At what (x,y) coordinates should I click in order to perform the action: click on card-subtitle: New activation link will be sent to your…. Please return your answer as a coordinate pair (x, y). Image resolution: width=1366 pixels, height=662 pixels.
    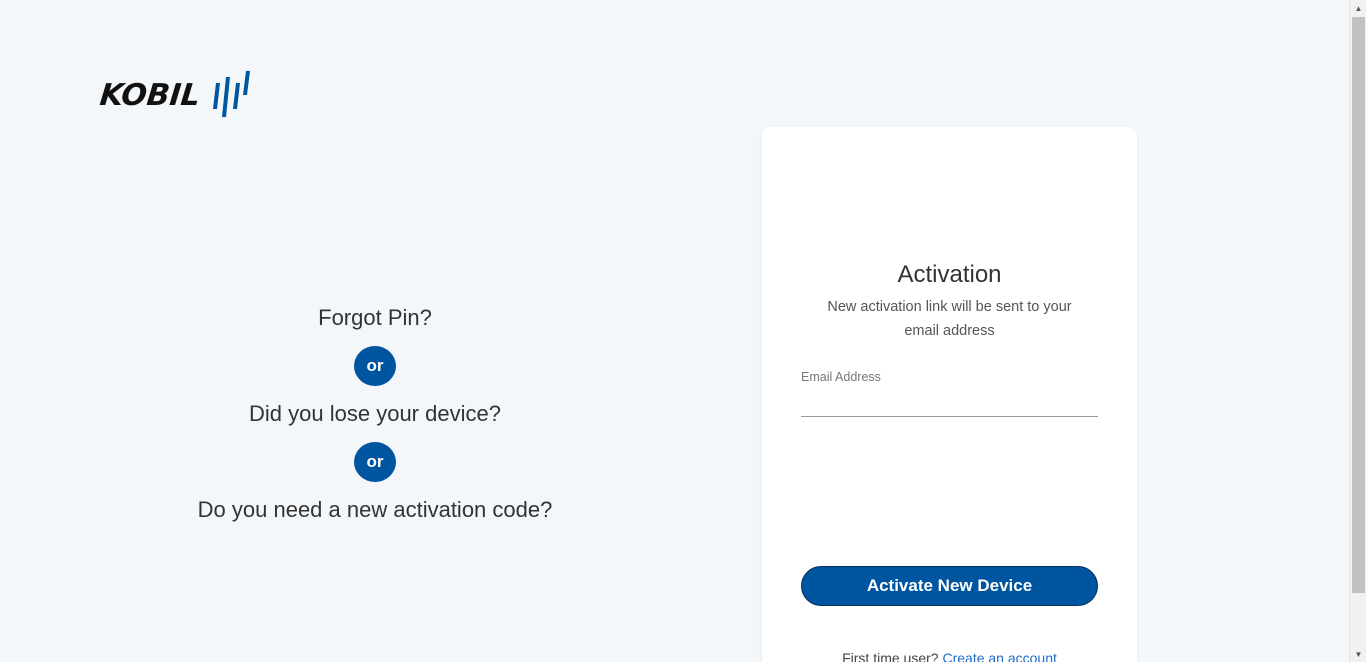
    Looking at the image, I should click on (949, 319).